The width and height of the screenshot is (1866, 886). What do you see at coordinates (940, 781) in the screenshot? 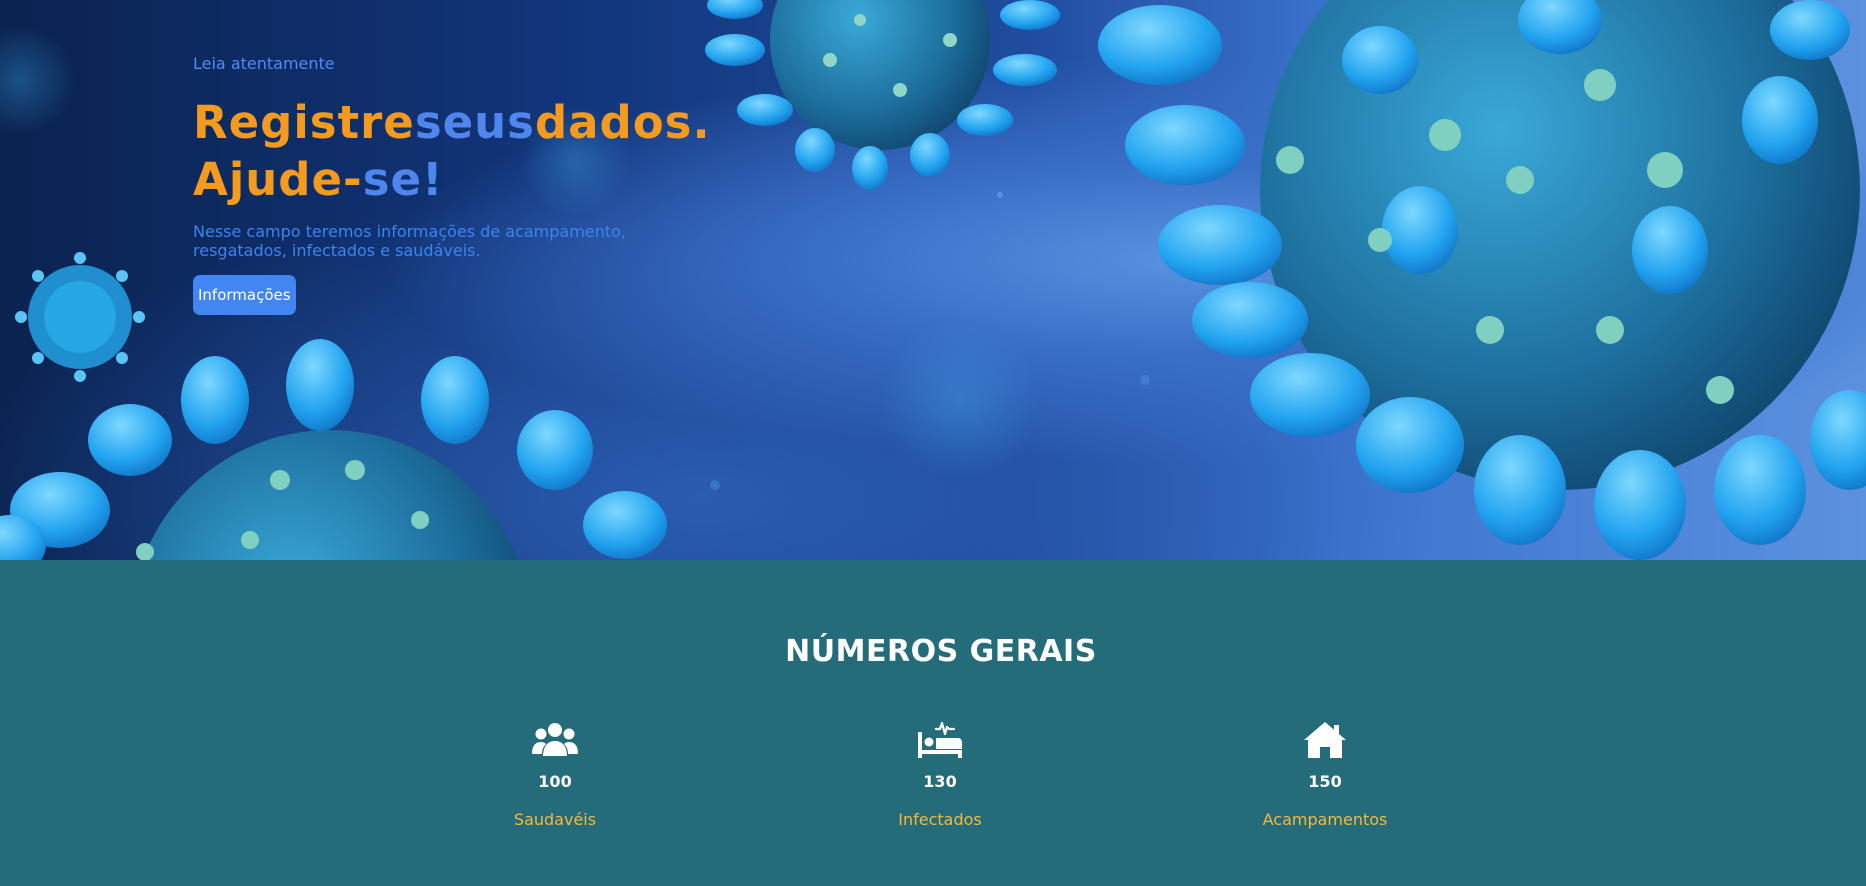
I see `stat-value: 130` at bounding box center [940, 781].